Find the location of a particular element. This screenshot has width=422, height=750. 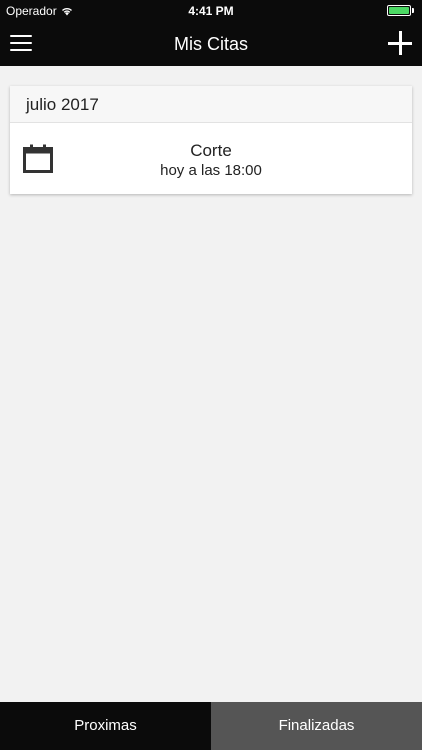

tab-bar: Proximas Finalizadas is located at coordinates (211, 726).